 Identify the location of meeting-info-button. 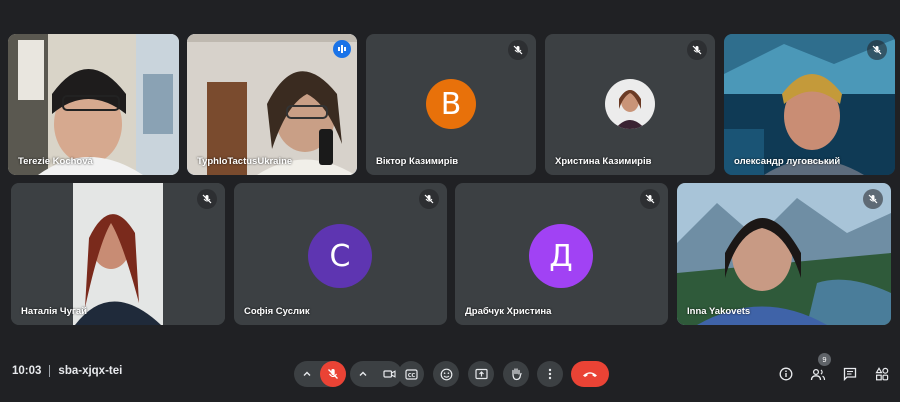
(786, 374).